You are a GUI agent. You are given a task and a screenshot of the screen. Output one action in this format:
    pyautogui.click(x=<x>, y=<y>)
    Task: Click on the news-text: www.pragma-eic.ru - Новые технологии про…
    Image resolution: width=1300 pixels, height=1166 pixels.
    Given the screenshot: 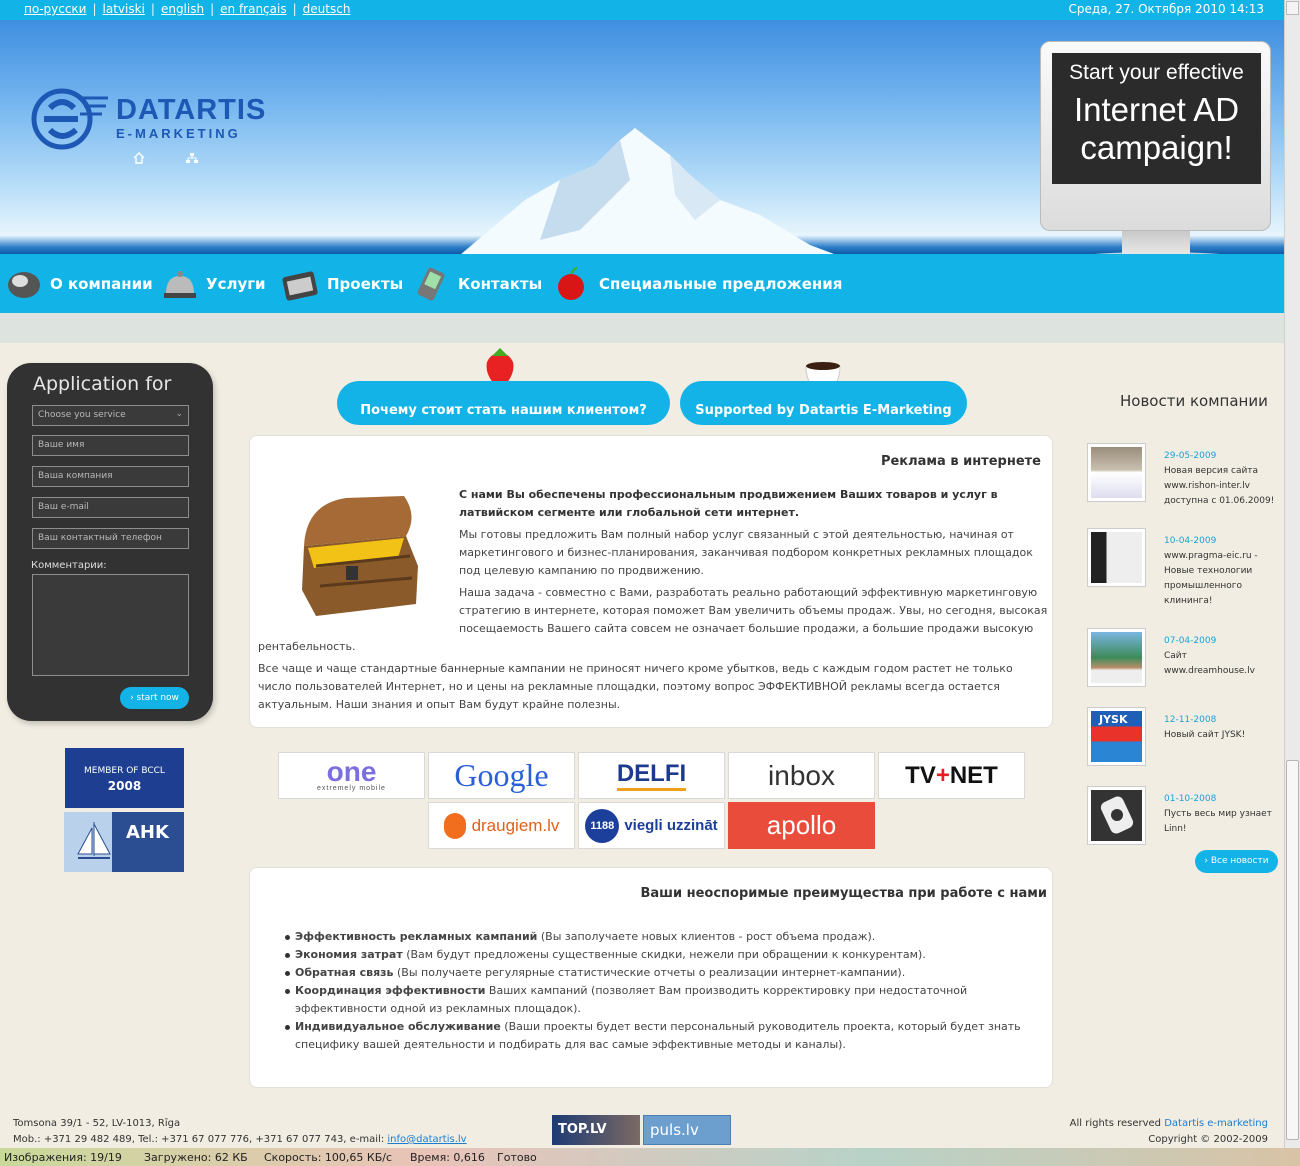 What is the action you would take?
    pyautogui.click(x=1211, y=578)
    